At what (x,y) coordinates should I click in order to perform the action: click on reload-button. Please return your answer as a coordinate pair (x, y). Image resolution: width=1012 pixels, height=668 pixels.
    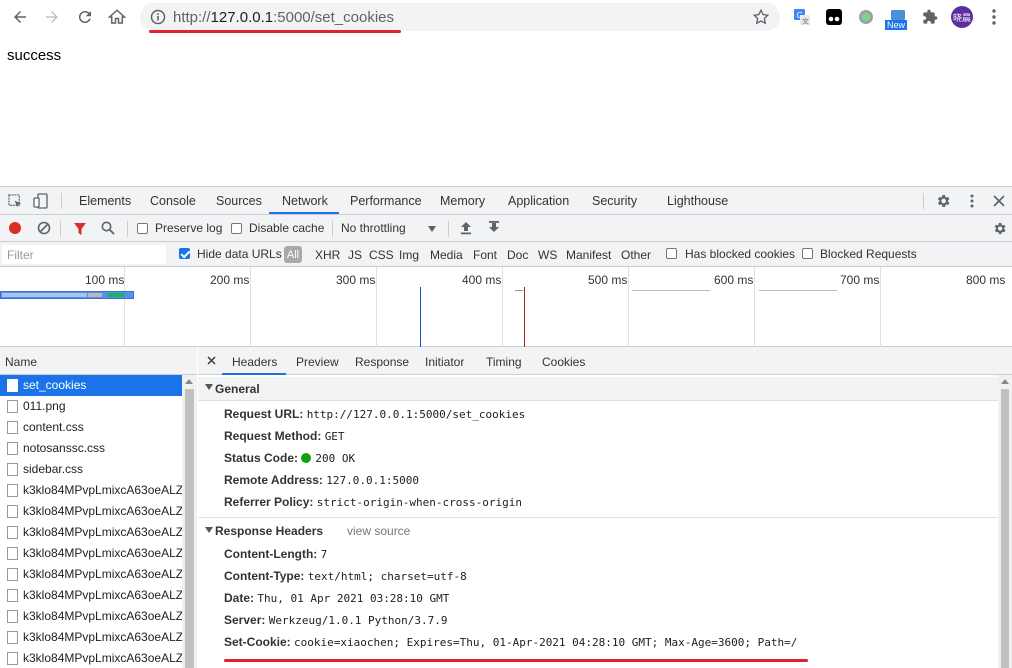
    Looking at the image, I should click on (85, 17).